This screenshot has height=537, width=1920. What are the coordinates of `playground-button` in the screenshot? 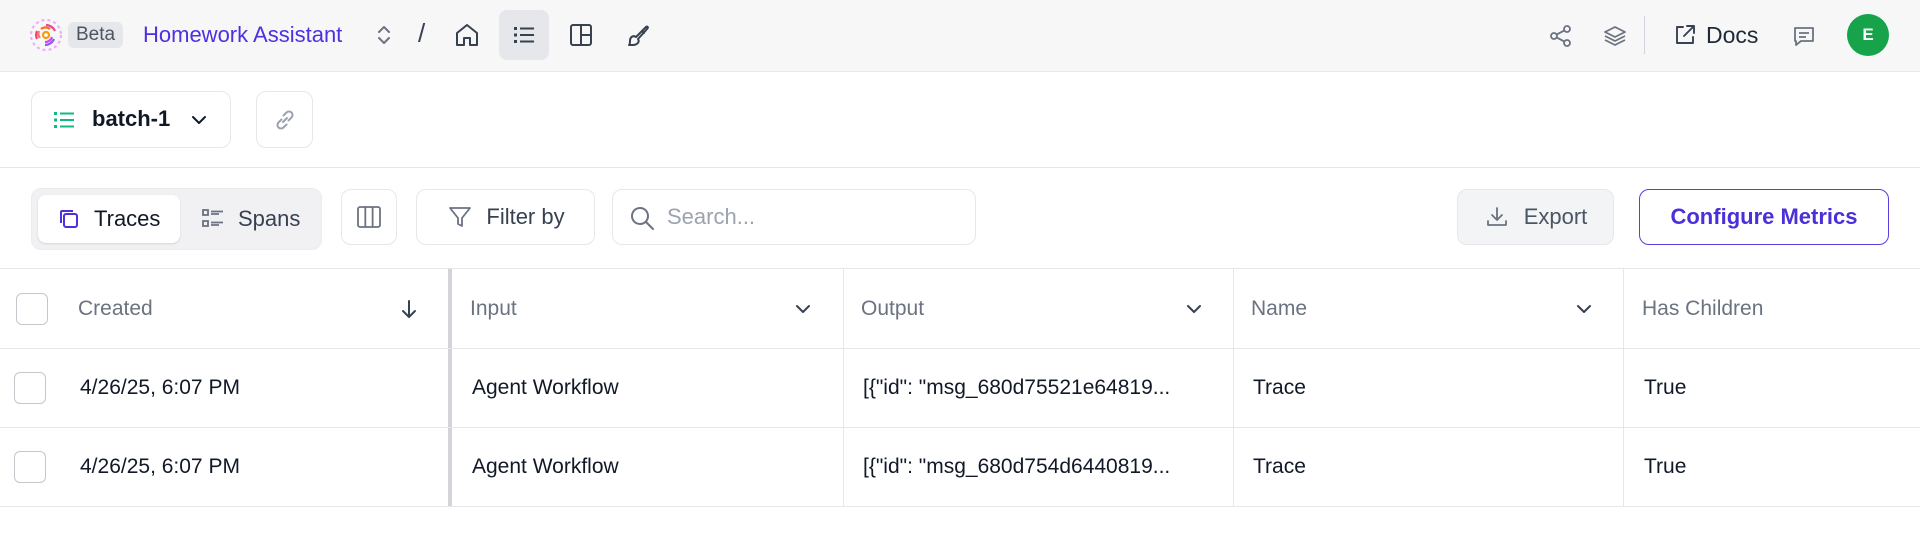 It's located at (638, 35).